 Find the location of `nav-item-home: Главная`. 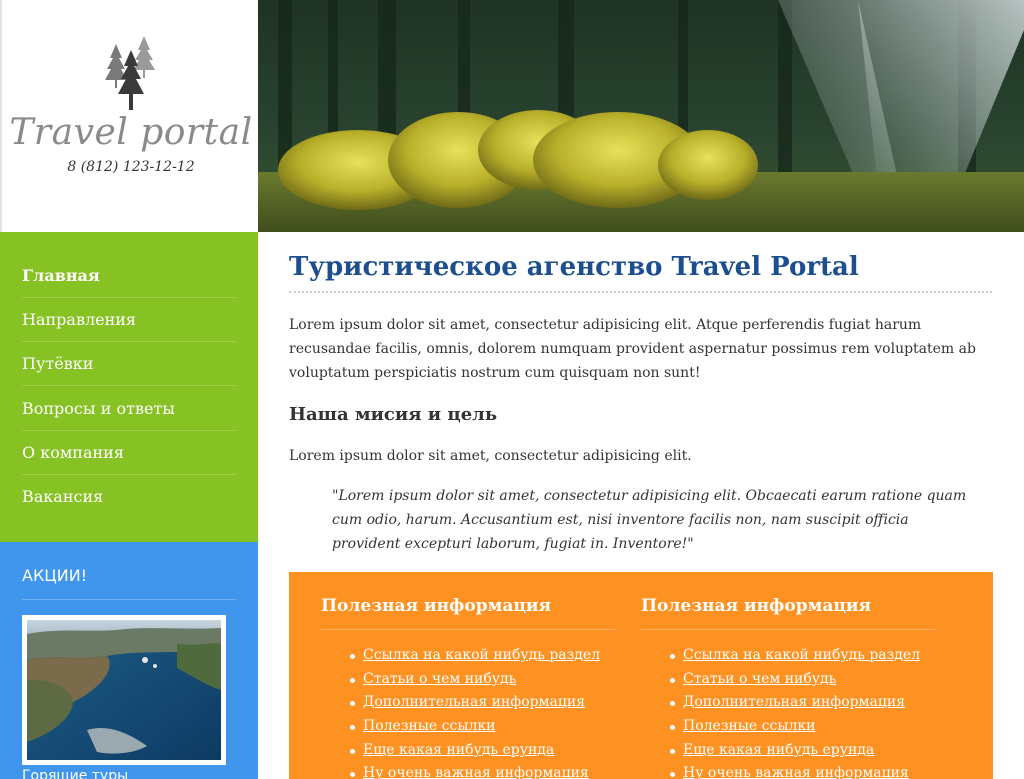

nav-item-home: Главная is located at coordinates (129, 276).